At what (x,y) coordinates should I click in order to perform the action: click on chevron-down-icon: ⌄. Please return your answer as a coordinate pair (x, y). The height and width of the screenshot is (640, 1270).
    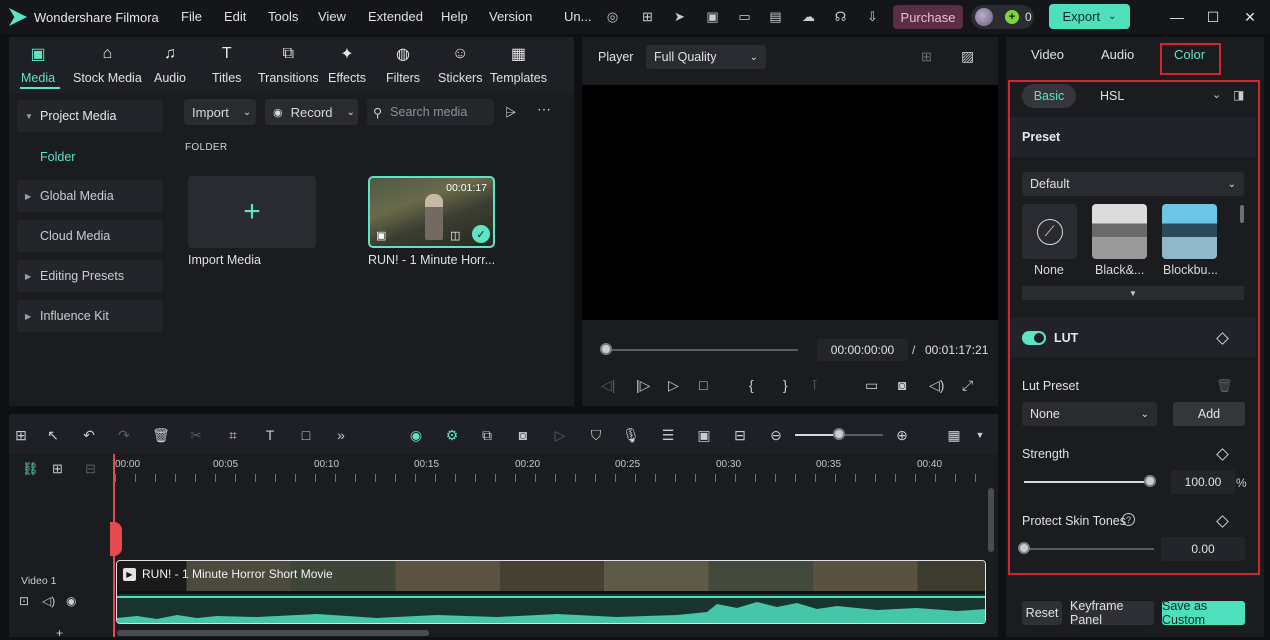
    Looking at the image, I should click on (1216, 94).